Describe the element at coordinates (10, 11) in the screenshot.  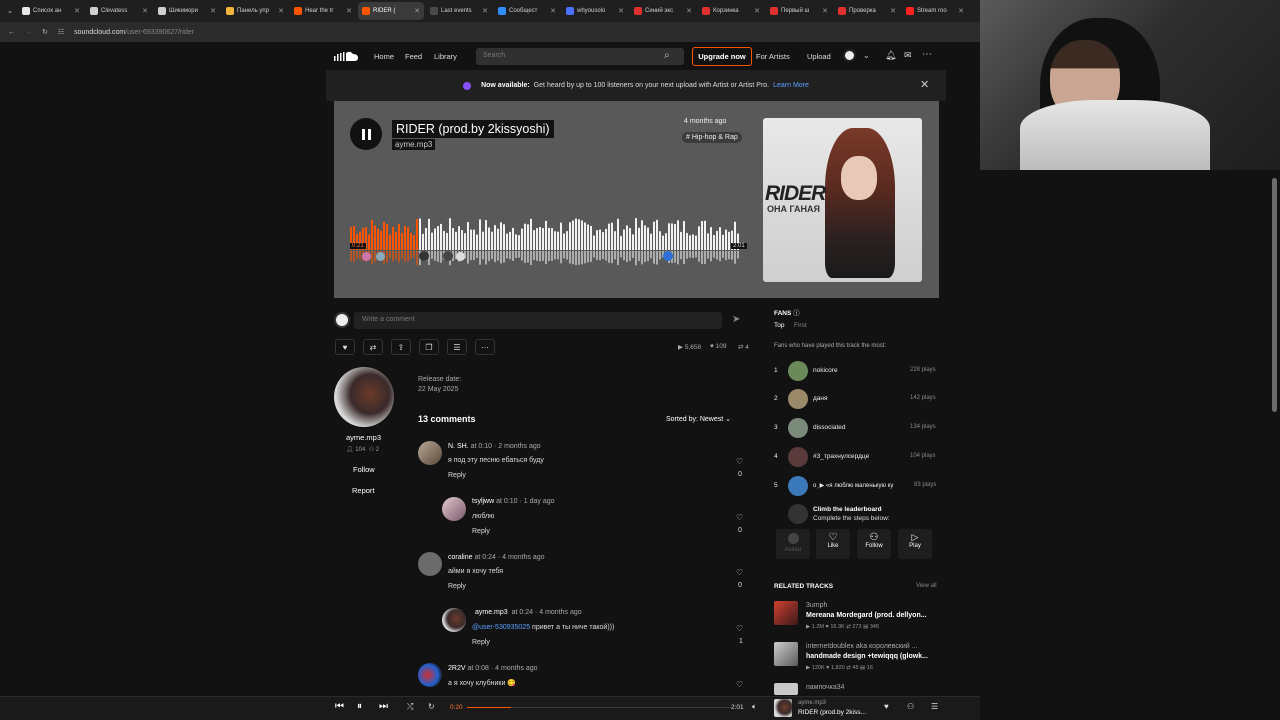
I see `tab-search-chevron-icon: ⌄` at that location.